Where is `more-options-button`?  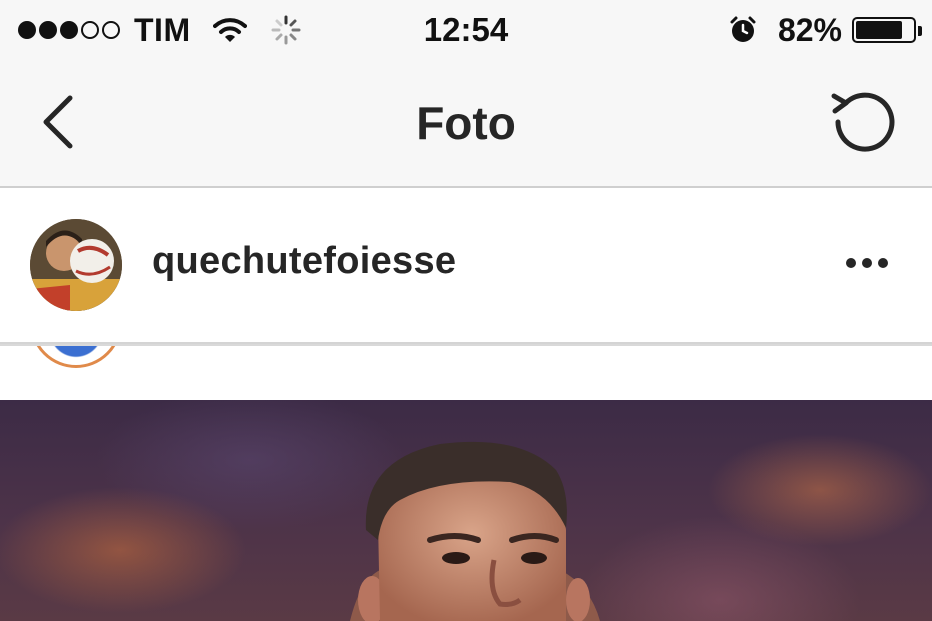
more-options-button is located at coordinates (867, 263).